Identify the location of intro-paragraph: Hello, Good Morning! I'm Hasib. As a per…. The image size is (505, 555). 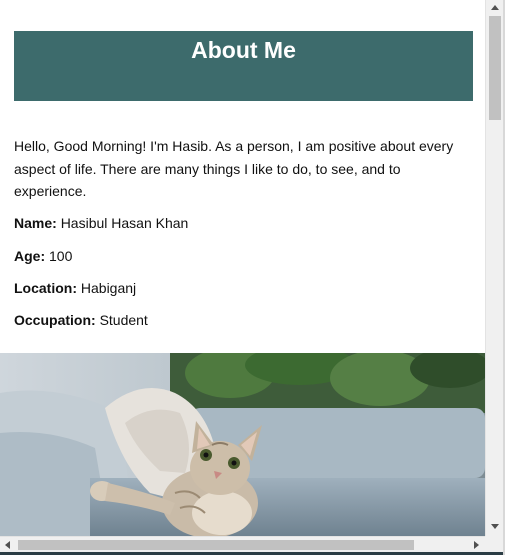
(234, 168).